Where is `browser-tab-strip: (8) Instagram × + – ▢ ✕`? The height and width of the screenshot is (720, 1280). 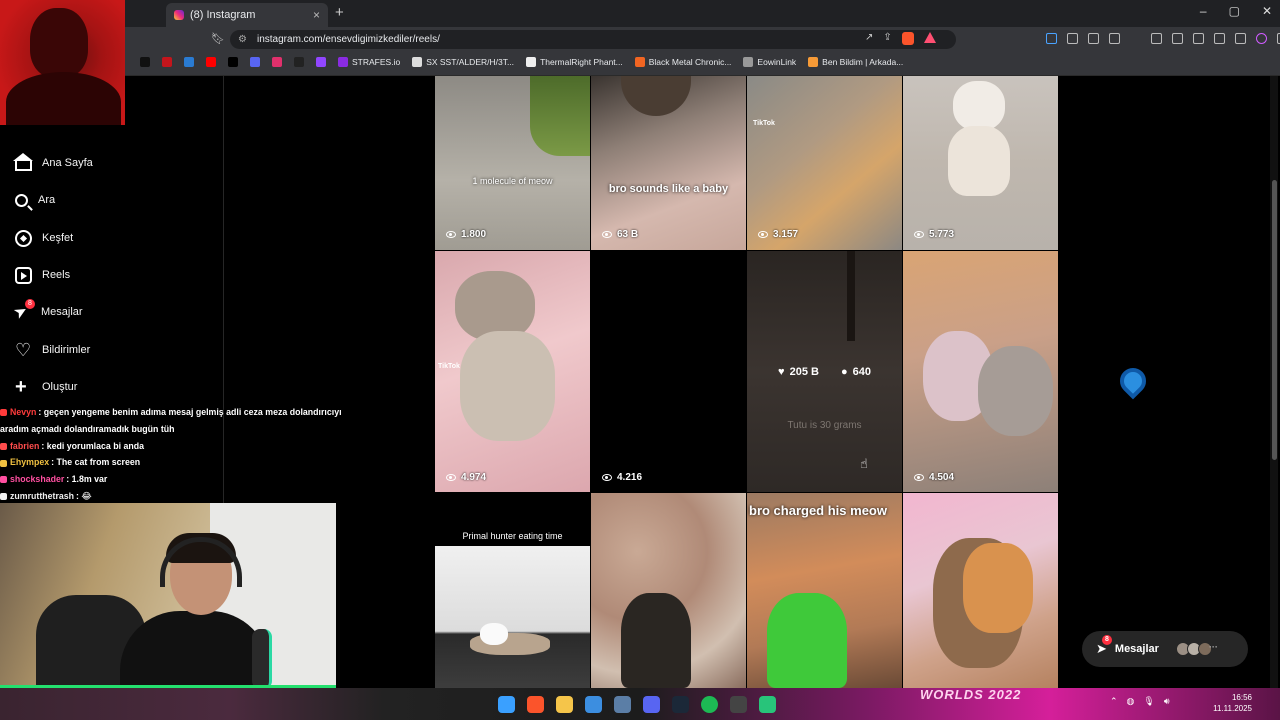
browser-tab-strip: (8) Instagram × + – ▢ ✕ is located at coordinates (640, 13).